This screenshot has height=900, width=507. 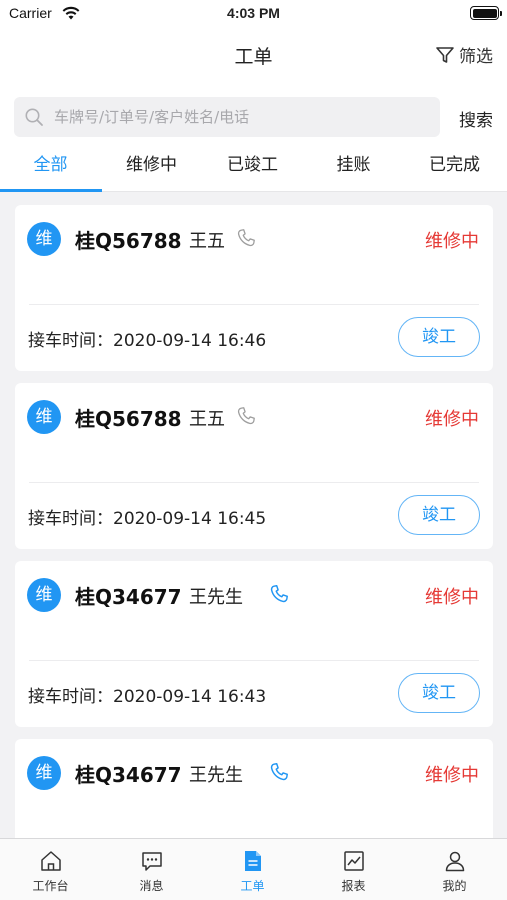 What do you see at coordinates (151, 168) in the screenshot?
I see `tab-in-repair: 维修中` at bounding box center [151, 168].